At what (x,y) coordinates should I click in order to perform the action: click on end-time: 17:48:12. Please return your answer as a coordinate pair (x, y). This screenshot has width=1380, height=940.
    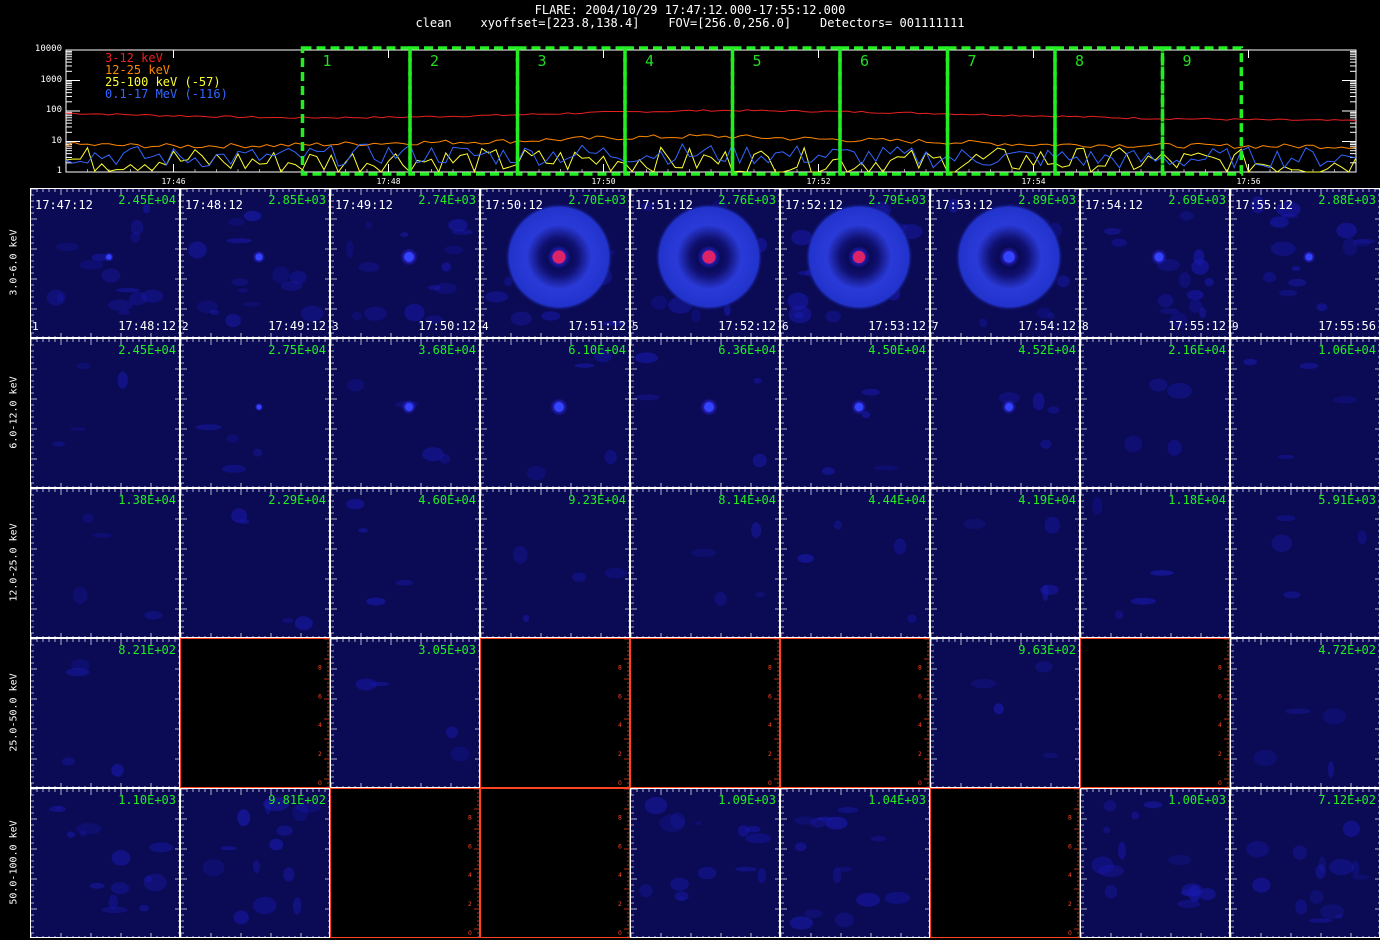
    Looking at the image, I should click on (147, 326).